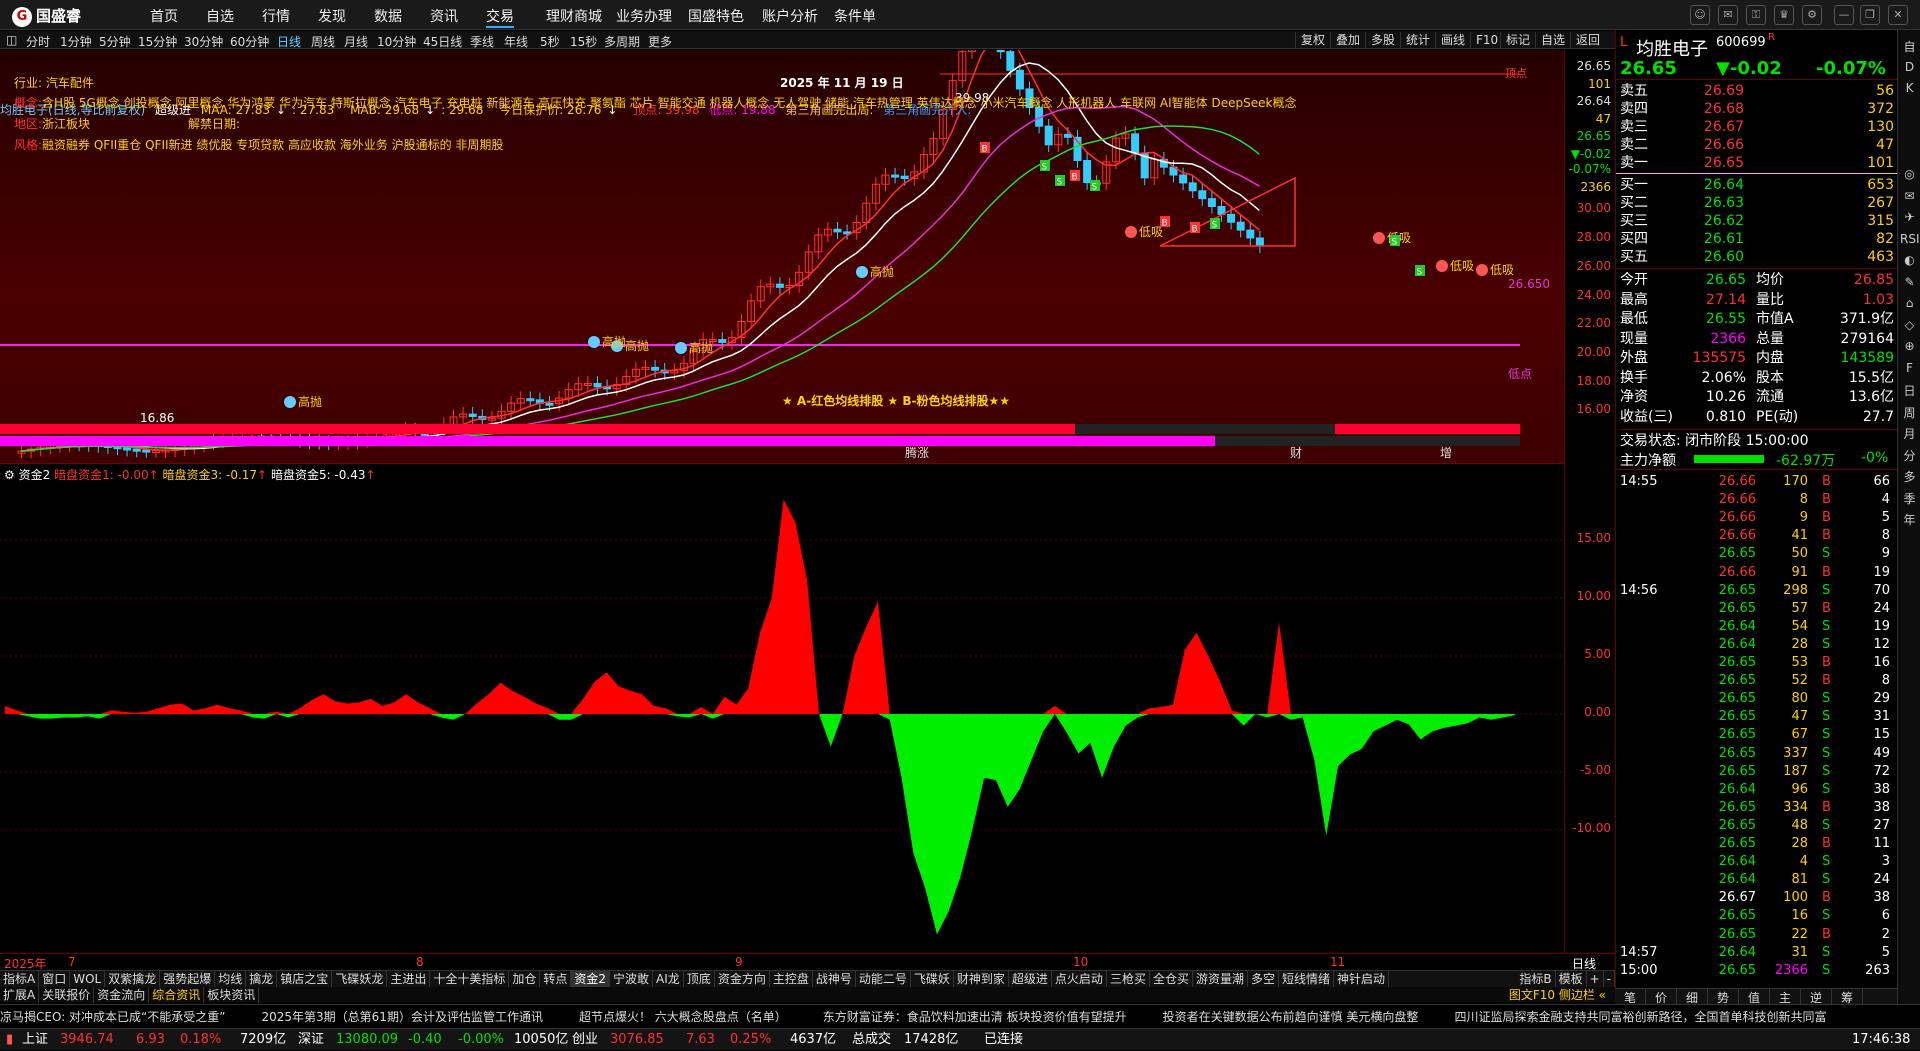  What do you see at coordinates (1728, 15) in the screenshot?
I see `mail-icon: ✉` at bounding box center [1728, 15].